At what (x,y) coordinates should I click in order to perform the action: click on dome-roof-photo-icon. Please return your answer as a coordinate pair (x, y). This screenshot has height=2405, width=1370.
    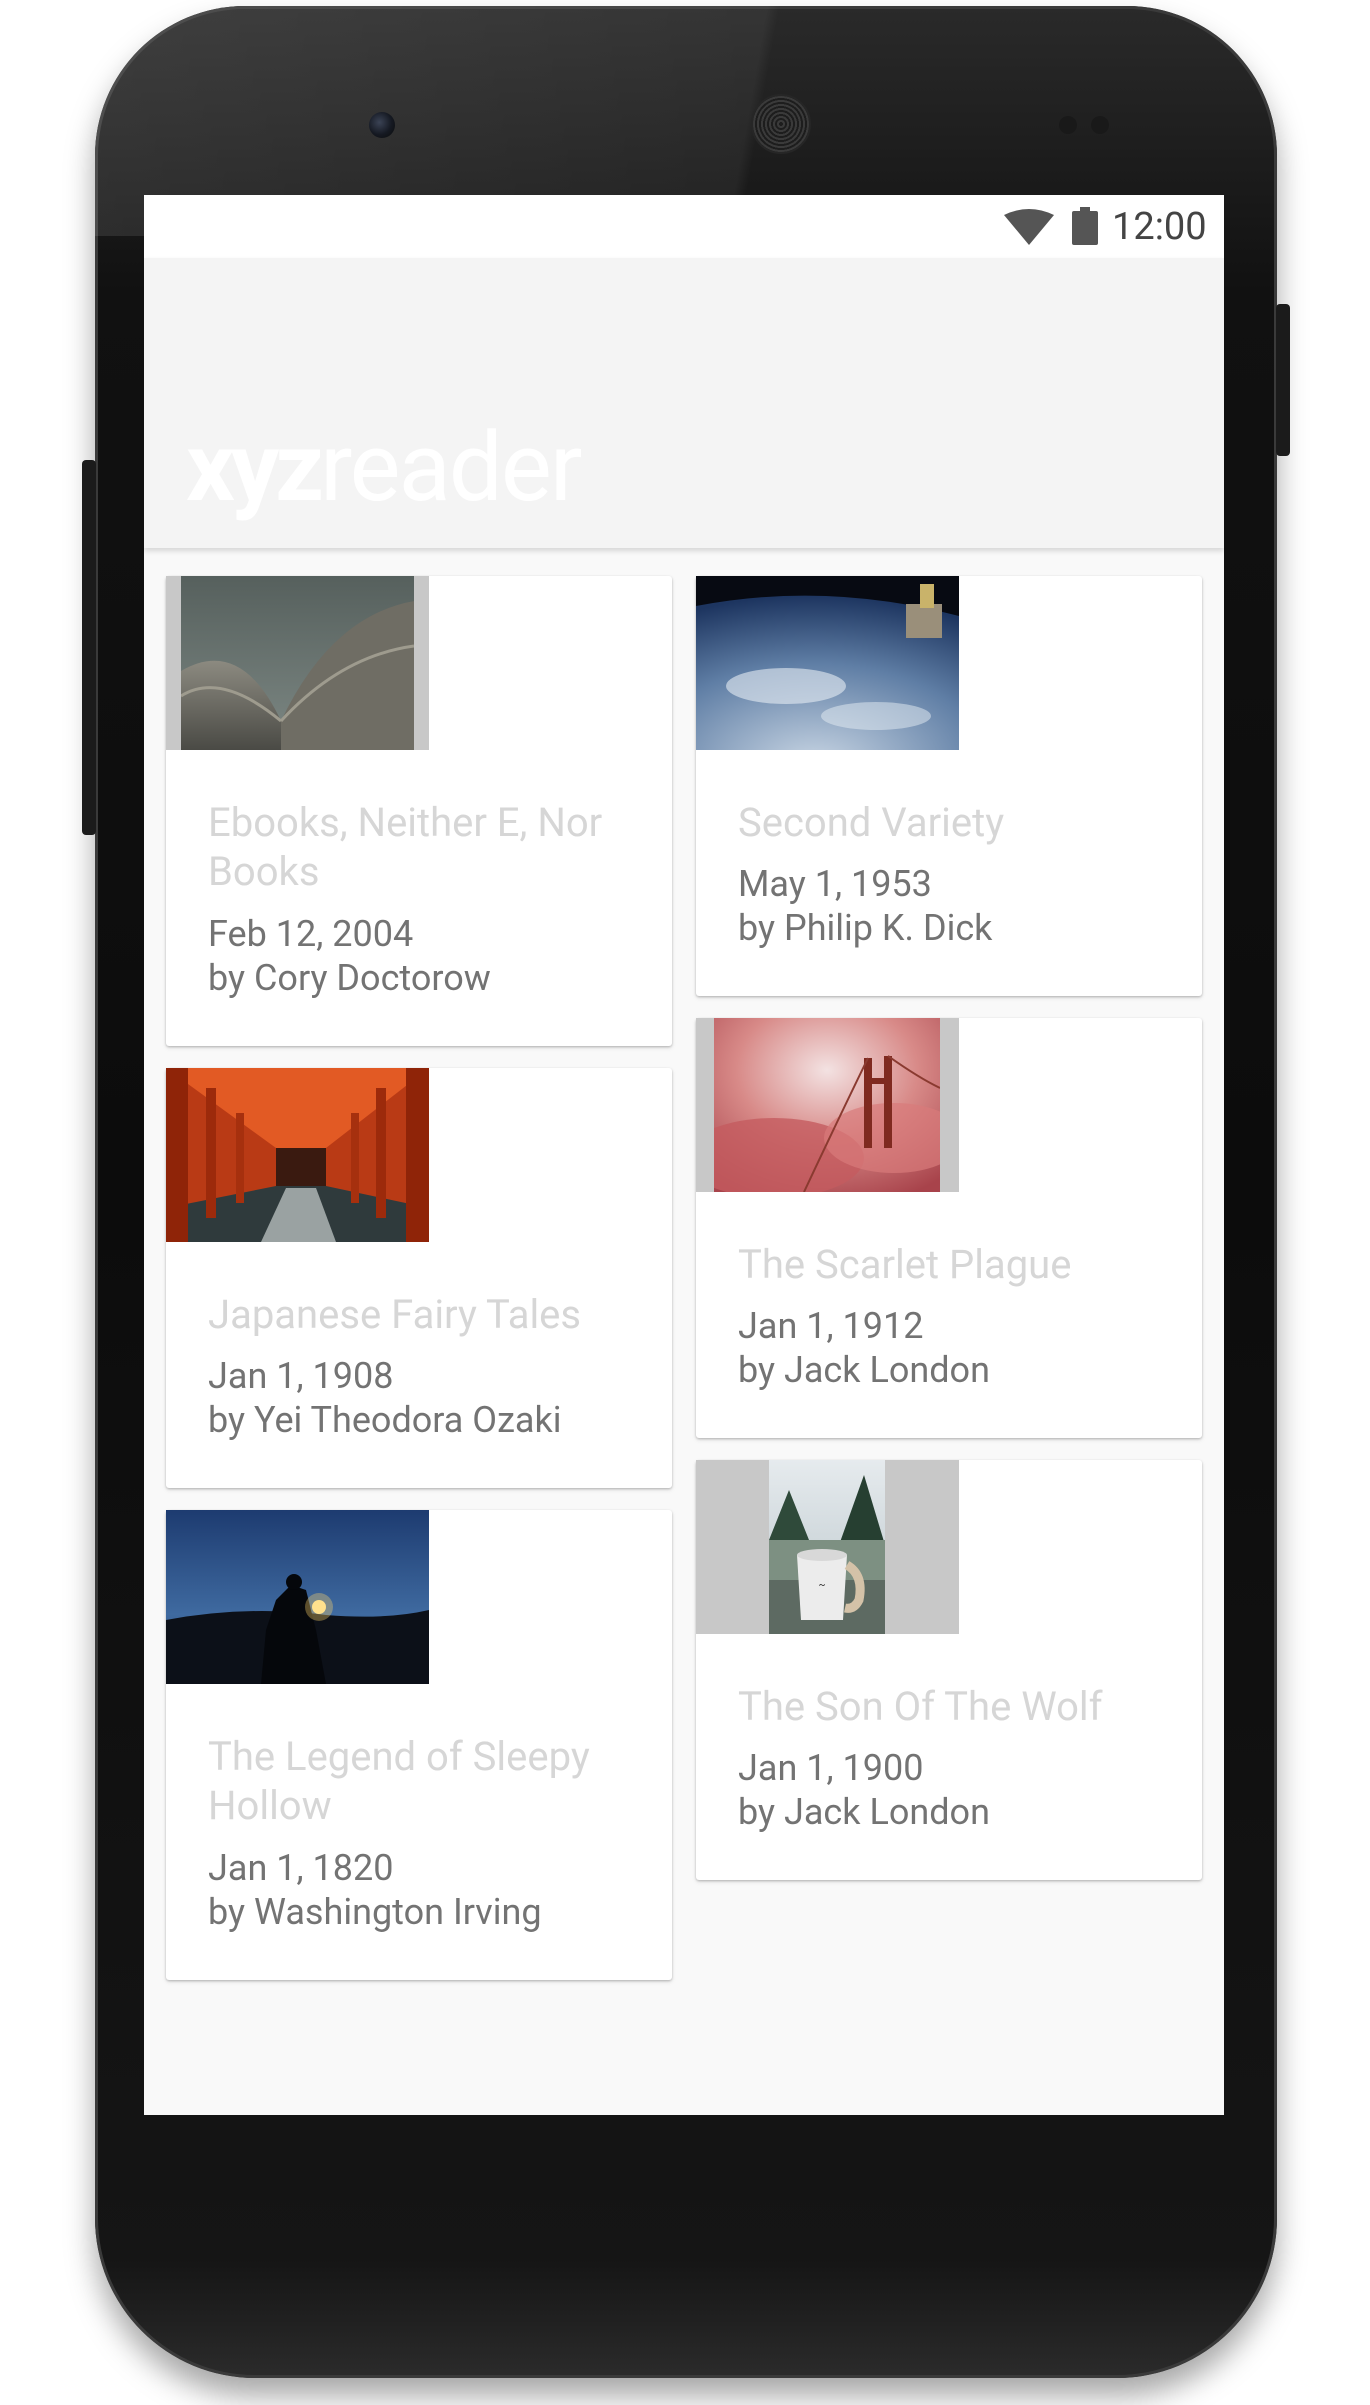
    Looking at the image, I should click on (297, 663).